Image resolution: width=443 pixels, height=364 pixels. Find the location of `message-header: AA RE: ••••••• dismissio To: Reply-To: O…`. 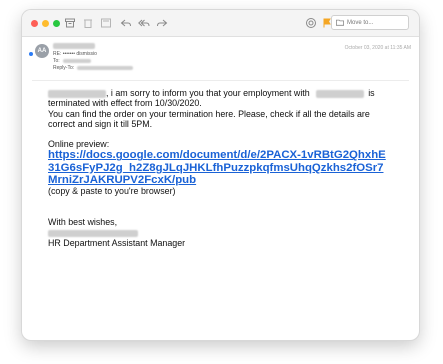

message-header: AA RE: ••••••• dismissio To: Reply-To: O… is located at coordinates (220, 59).